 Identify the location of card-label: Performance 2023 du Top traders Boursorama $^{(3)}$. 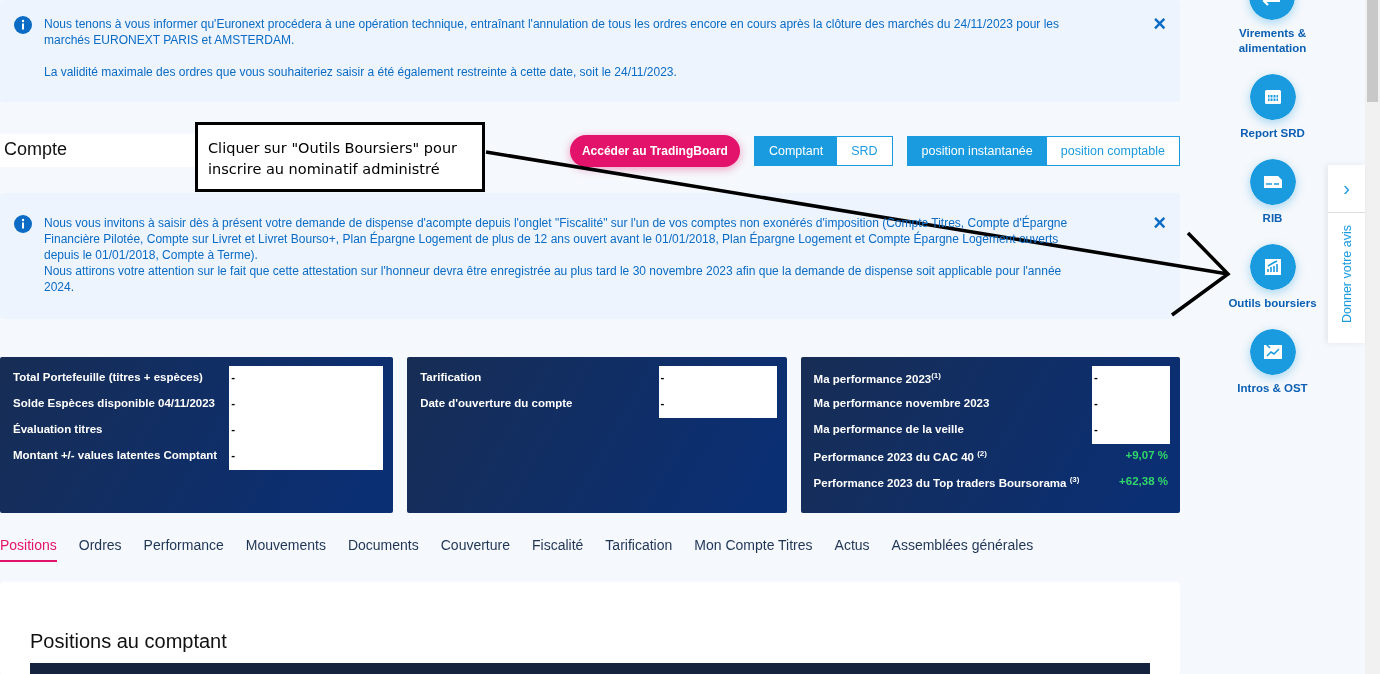
(946, 482).